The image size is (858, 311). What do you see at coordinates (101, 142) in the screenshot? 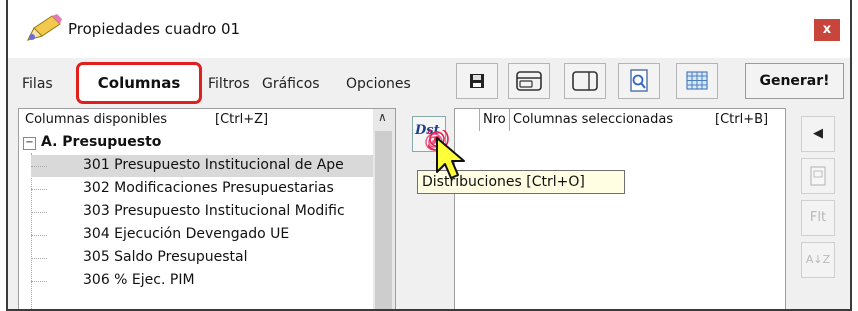
I see `tree-group-label: A. Presupuesto` at bounding box center [101, 142].